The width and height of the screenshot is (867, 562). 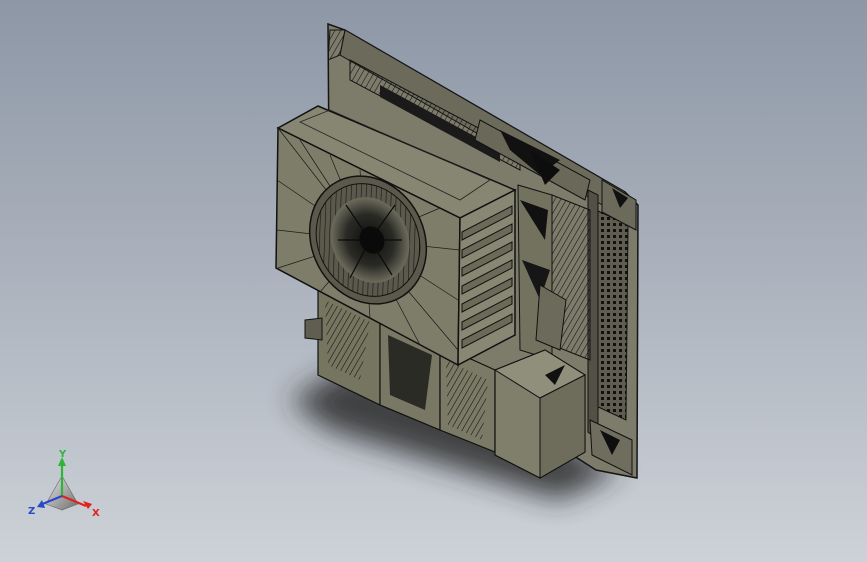 I want to click on axis-triad: Y X Z, so click(x=66, y=486).